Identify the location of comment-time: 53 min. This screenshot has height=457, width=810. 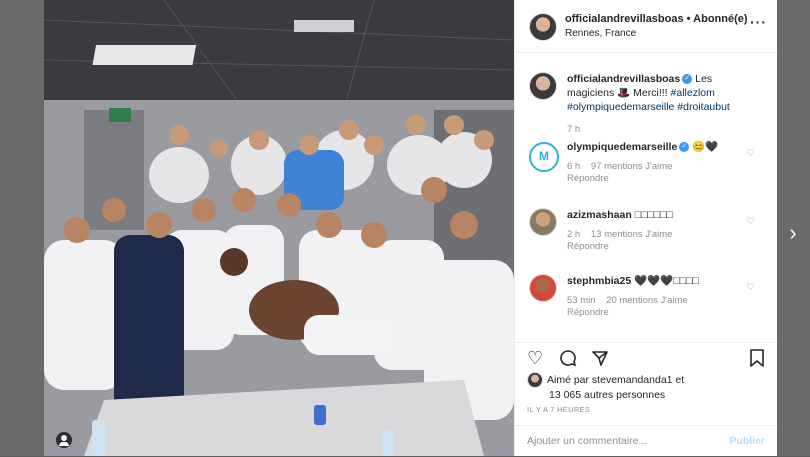
(581, 300).